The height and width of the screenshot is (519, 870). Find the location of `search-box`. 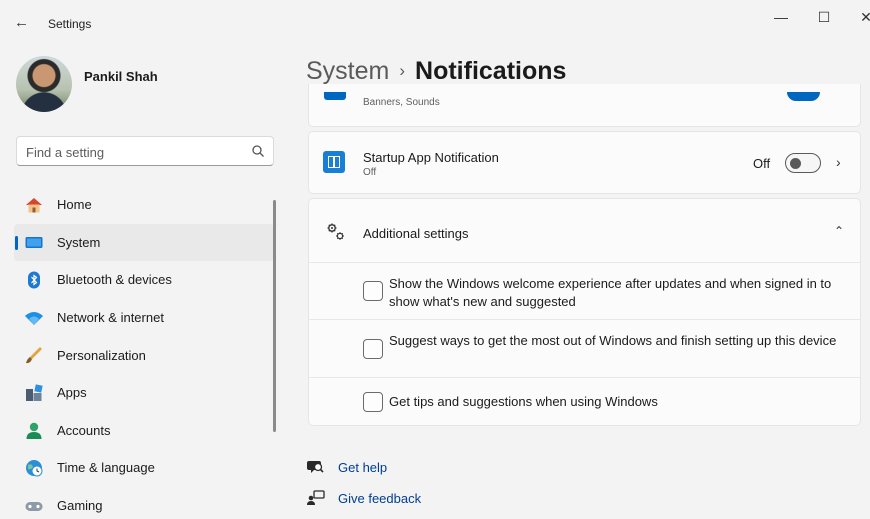

search-box is located at coordinates (145, 151).